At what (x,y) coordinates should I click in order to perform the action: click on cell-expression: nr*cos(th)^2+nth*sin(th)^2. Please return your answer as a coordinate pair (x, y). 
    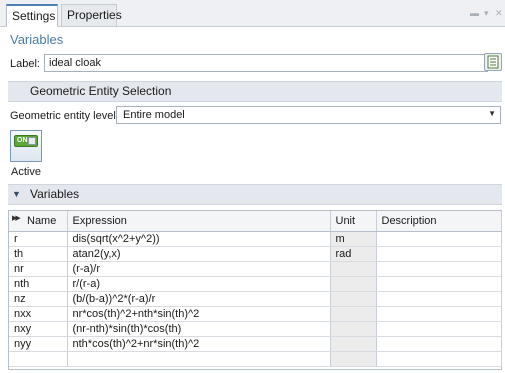
    Looking at the image, I should click on (199, 314).